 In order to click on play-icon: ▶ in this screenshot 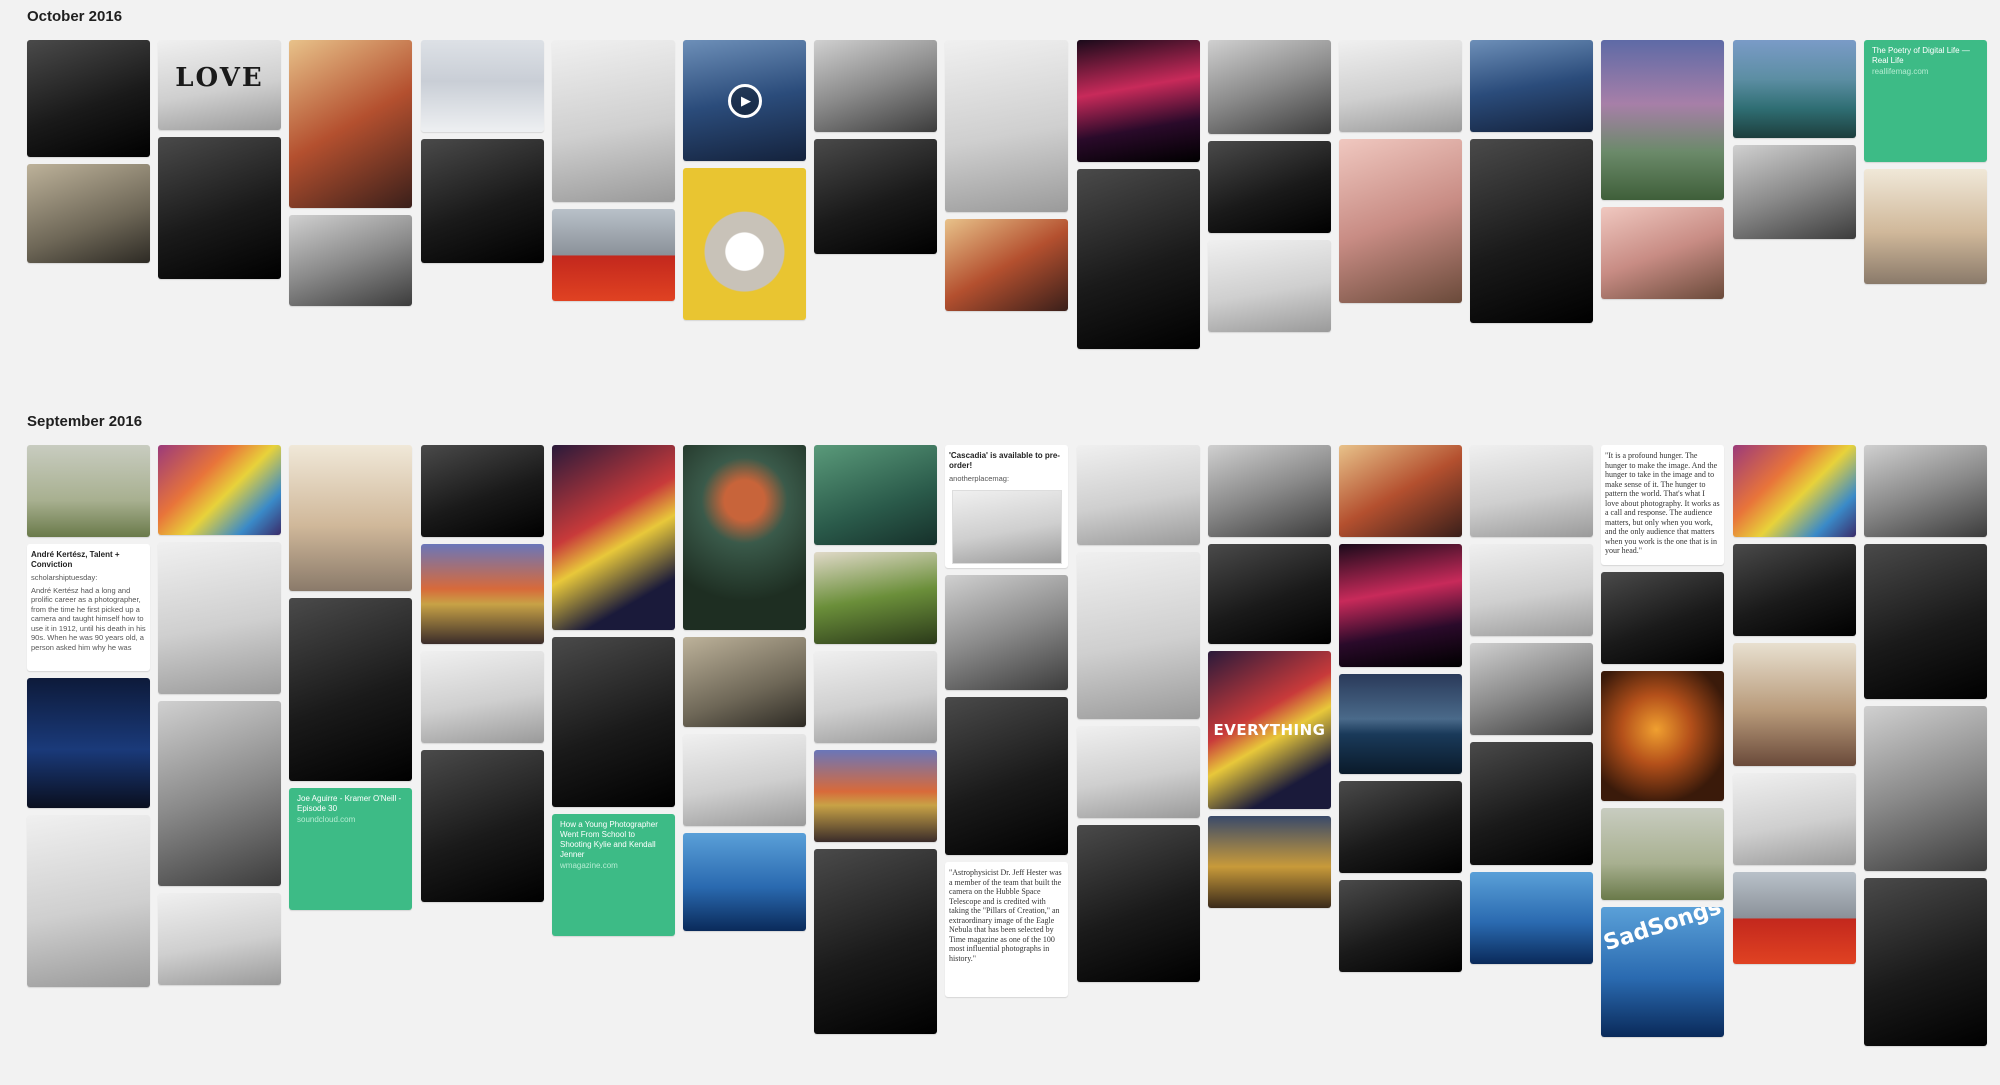, I will do `click(744, 100)`.